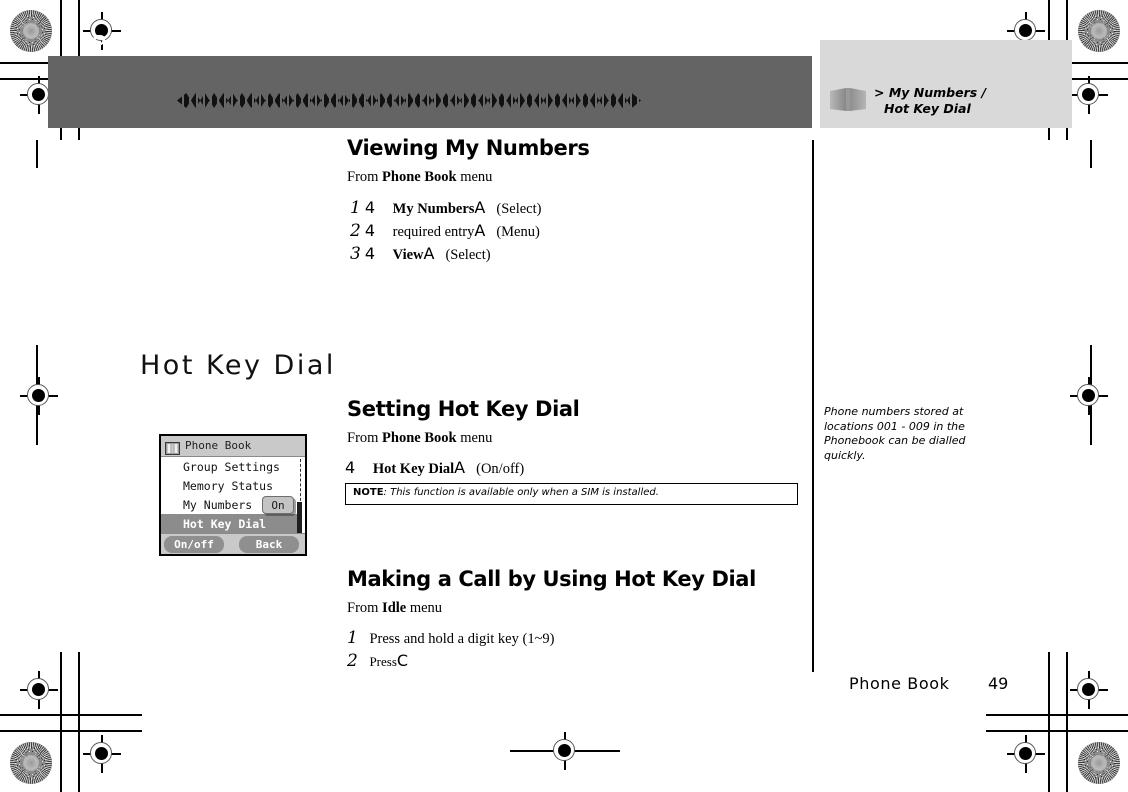  I want to click on note-label: NOTE, so click(368, 492).